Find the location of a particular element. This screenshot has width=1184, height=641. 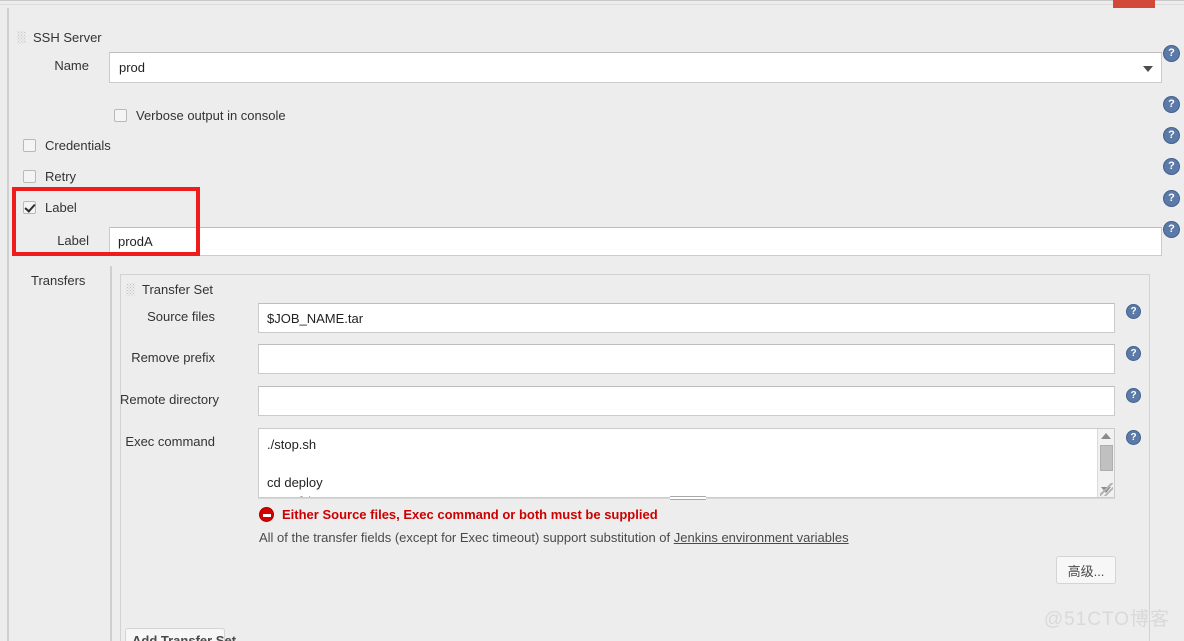

drag-handle-icon-transfer-set is located at coordinates (130, 290).